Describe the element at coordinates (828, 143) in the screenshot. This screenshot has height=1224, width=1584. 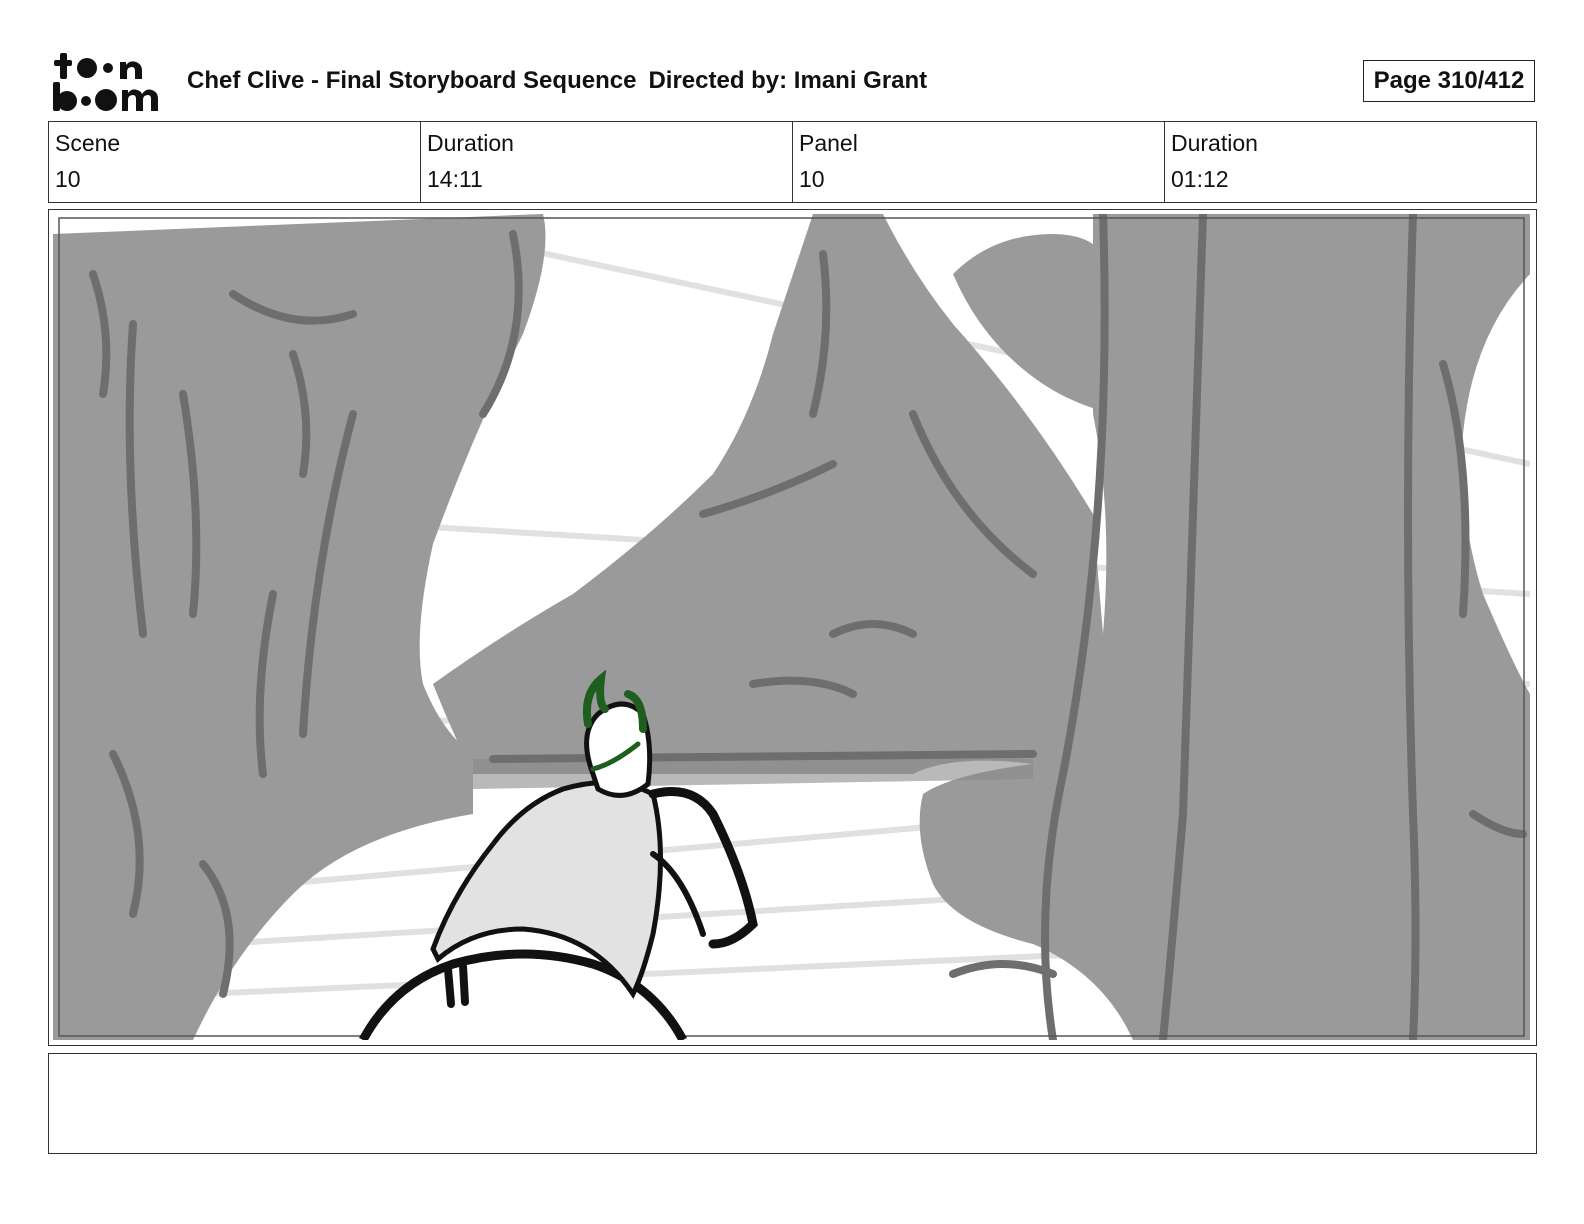
I see `panel-label: Panel` at that location.